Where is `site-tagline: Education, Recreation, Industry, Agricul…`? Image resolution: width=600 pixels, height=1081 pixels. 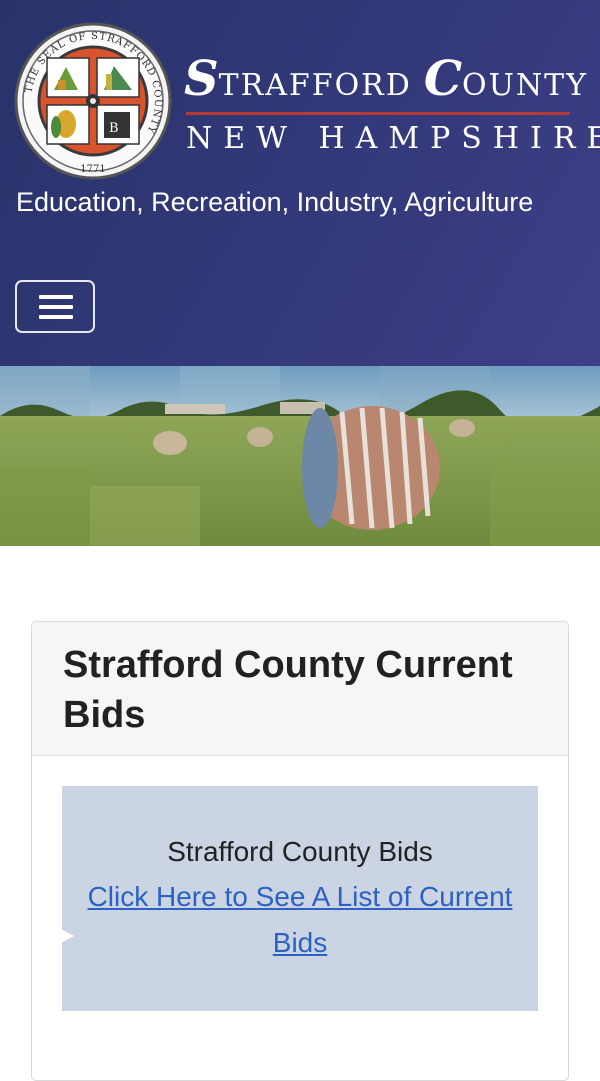
site-tagline: Education, Recreation, Industry, Agricul… is located at coordinates (275, 202).